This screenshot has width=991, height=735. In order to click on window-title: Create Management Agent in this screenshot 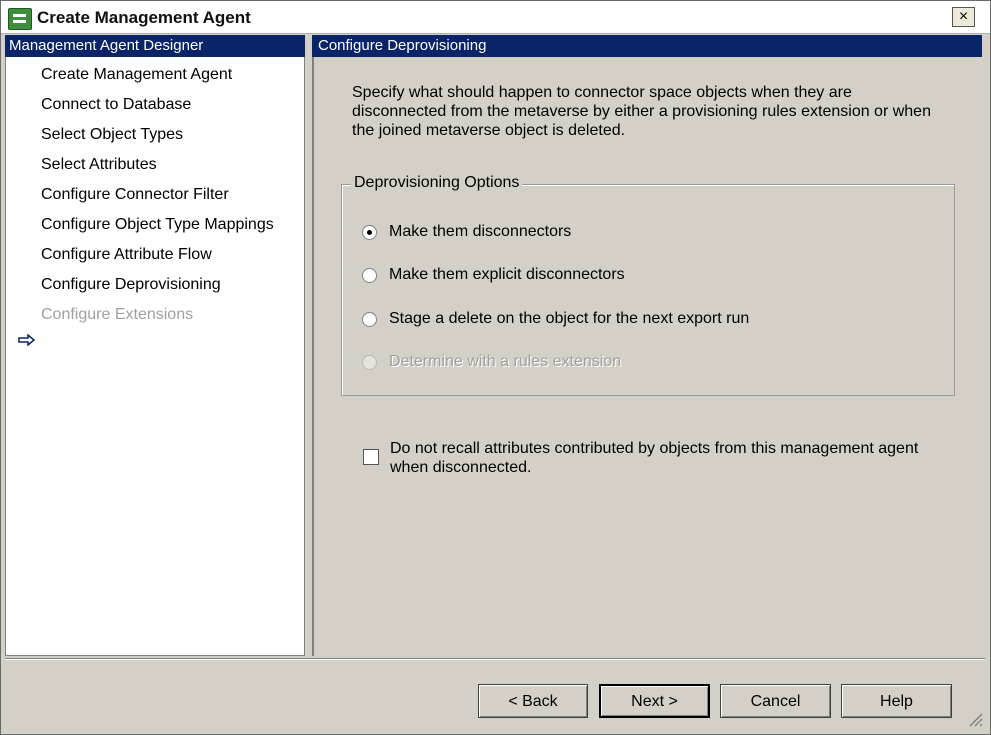, I will do `click(144, 17)`.